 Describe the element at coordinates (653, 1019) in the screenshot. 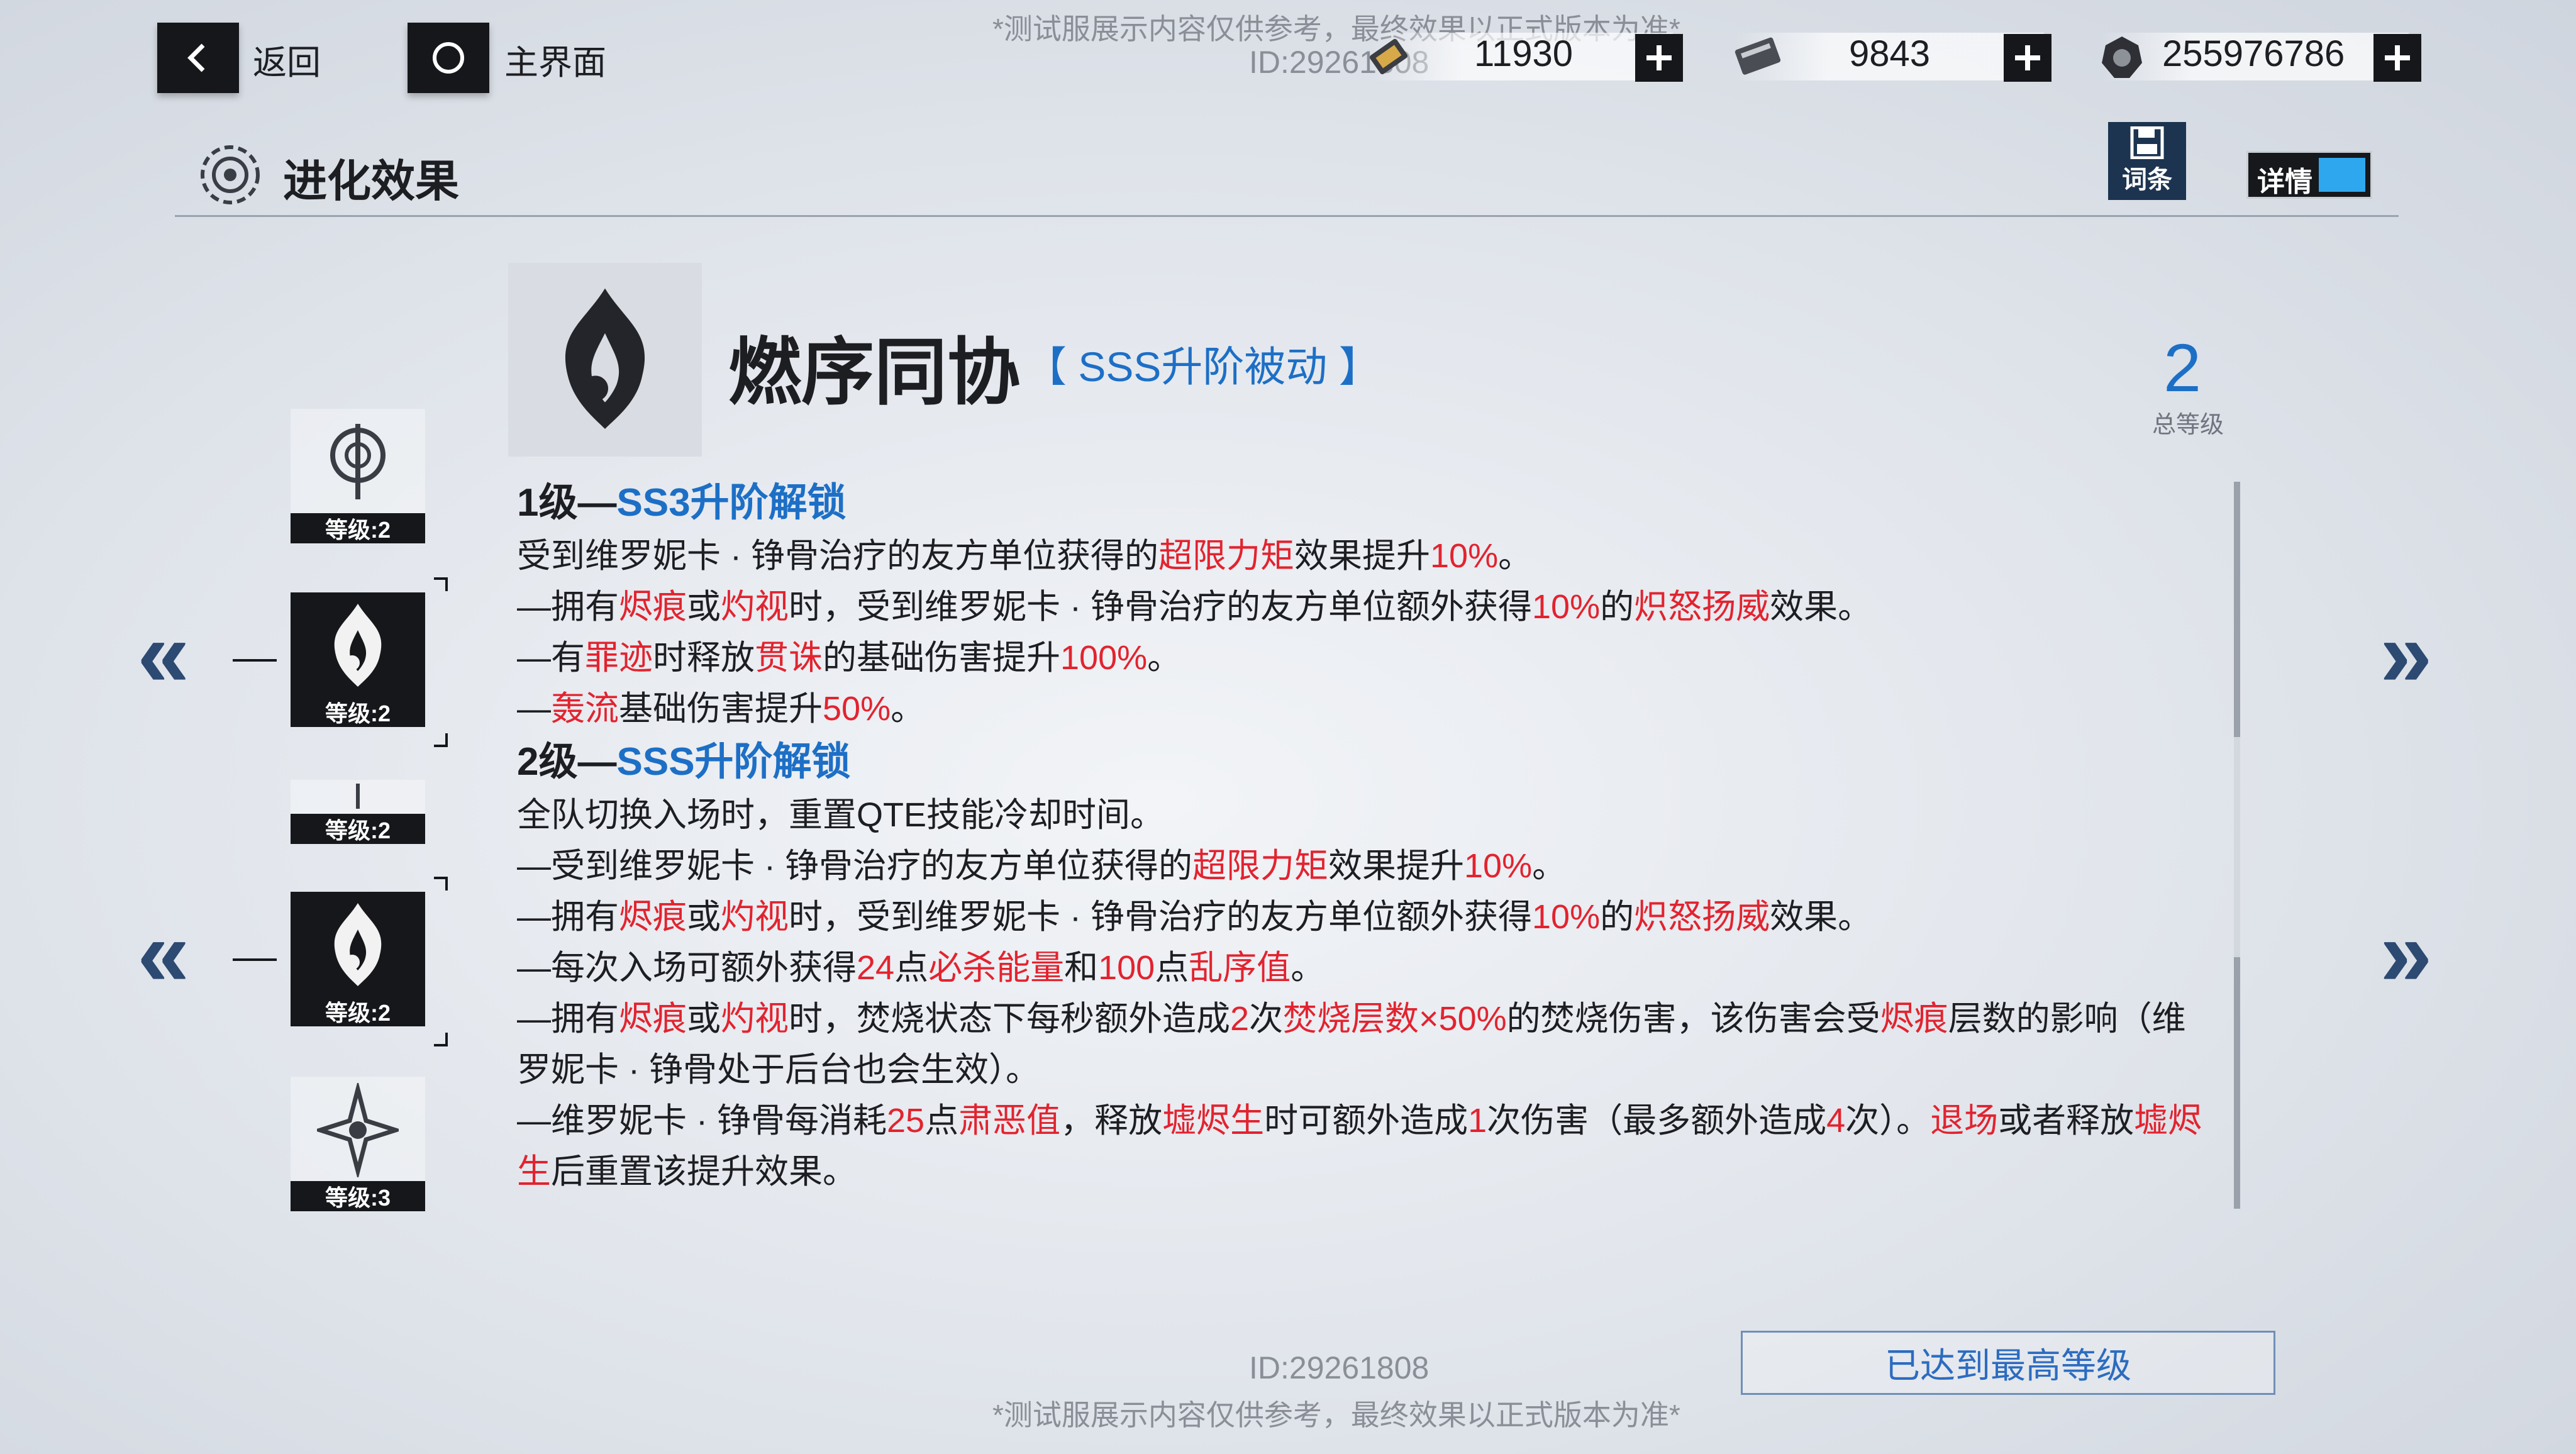

I see `keyword-highlight: 烬痕` at that location.